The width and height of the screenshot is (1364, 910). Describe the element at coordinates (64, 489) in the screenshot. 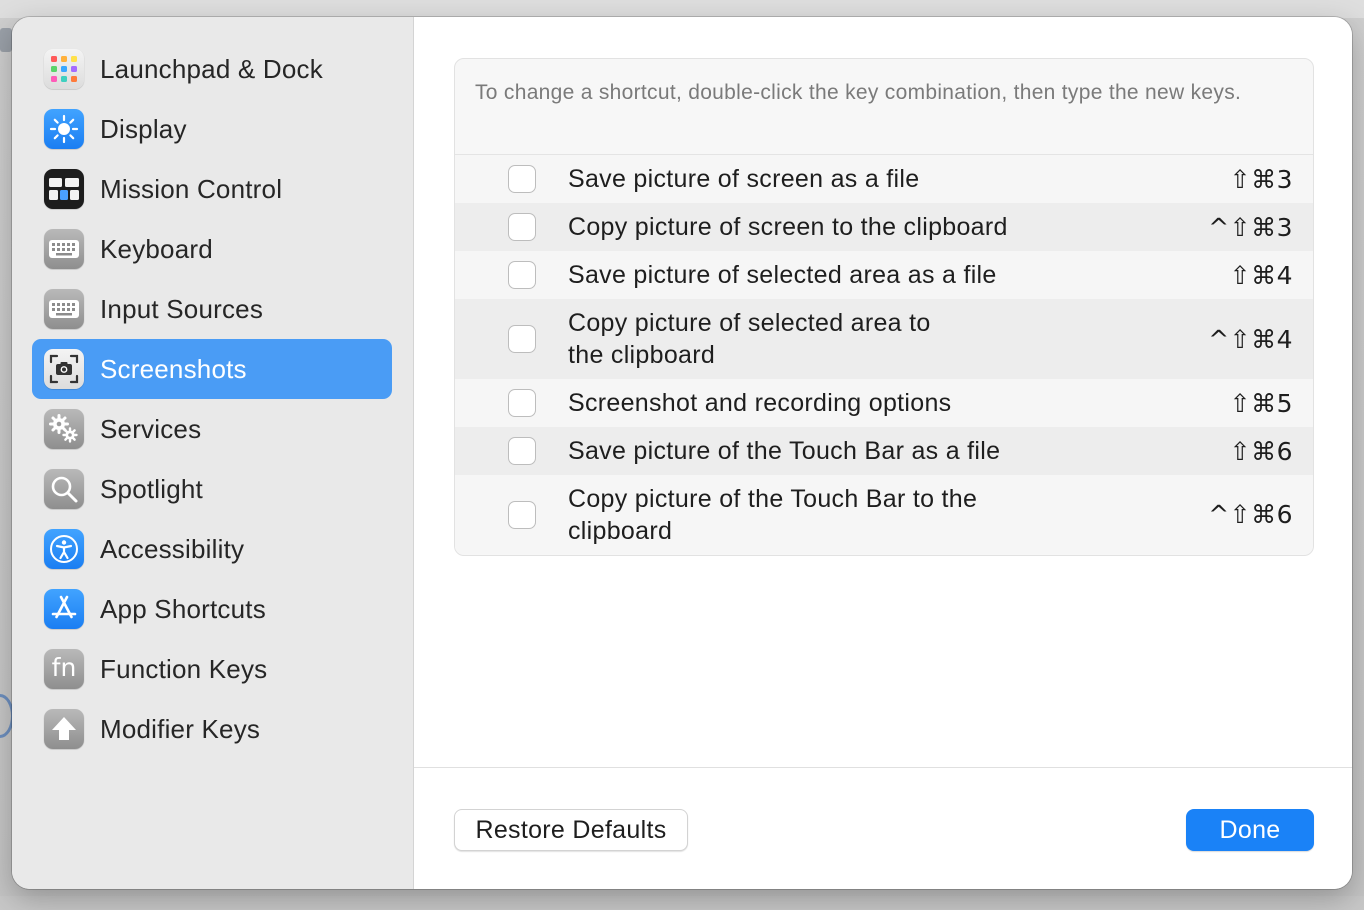

I see `spotlight-magnifier-icon` at that location.